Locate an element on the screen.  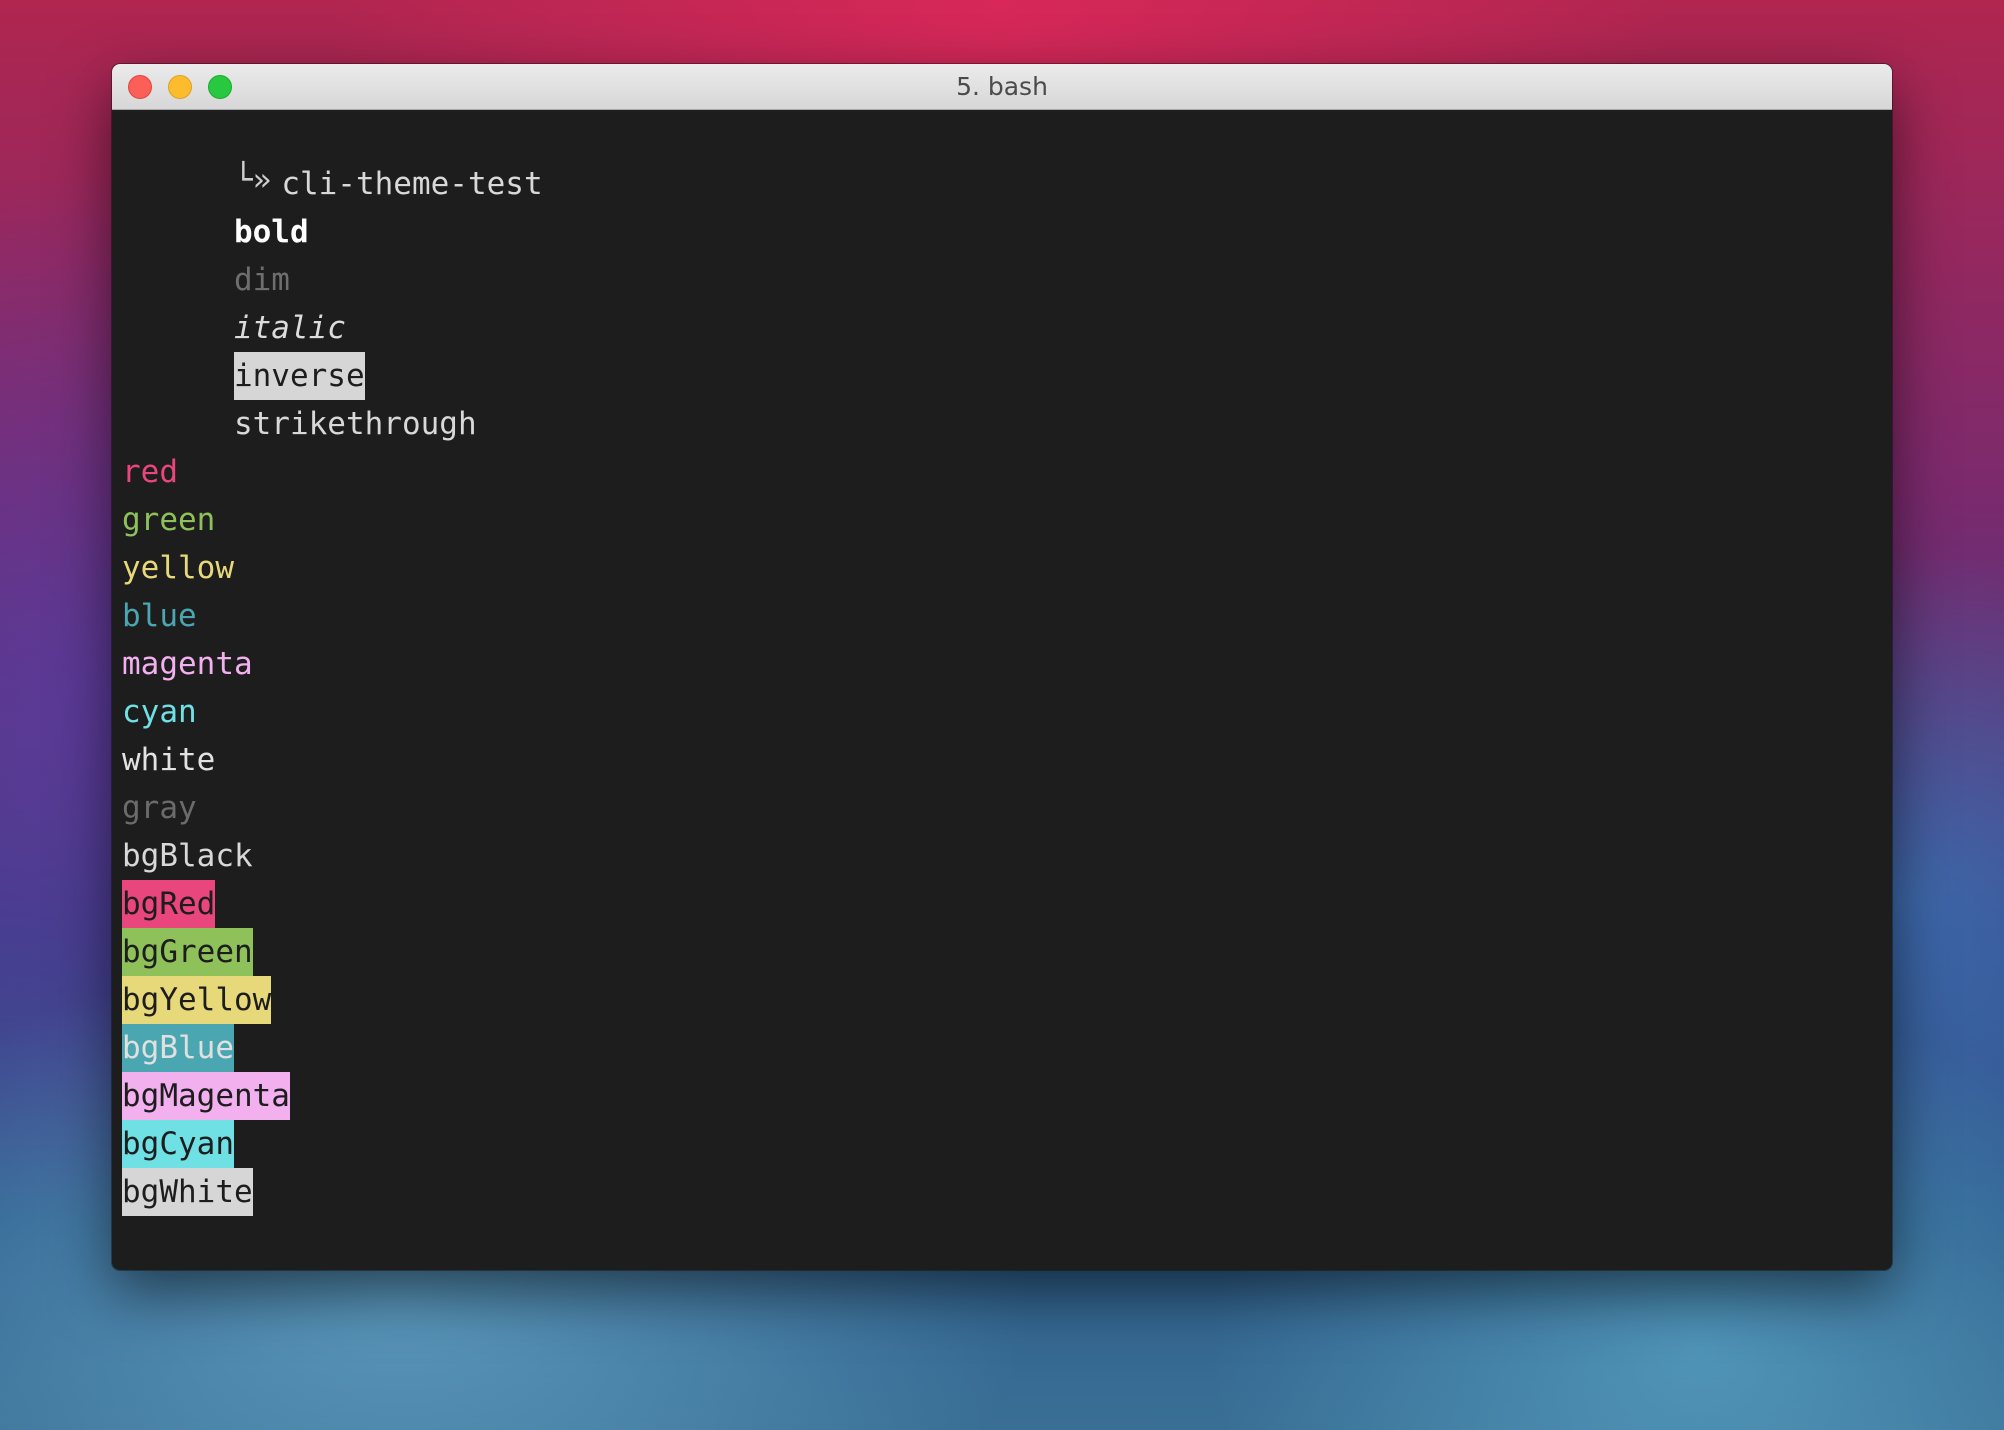
title-bar: 5. bash is located at coordinates (1002, 87).